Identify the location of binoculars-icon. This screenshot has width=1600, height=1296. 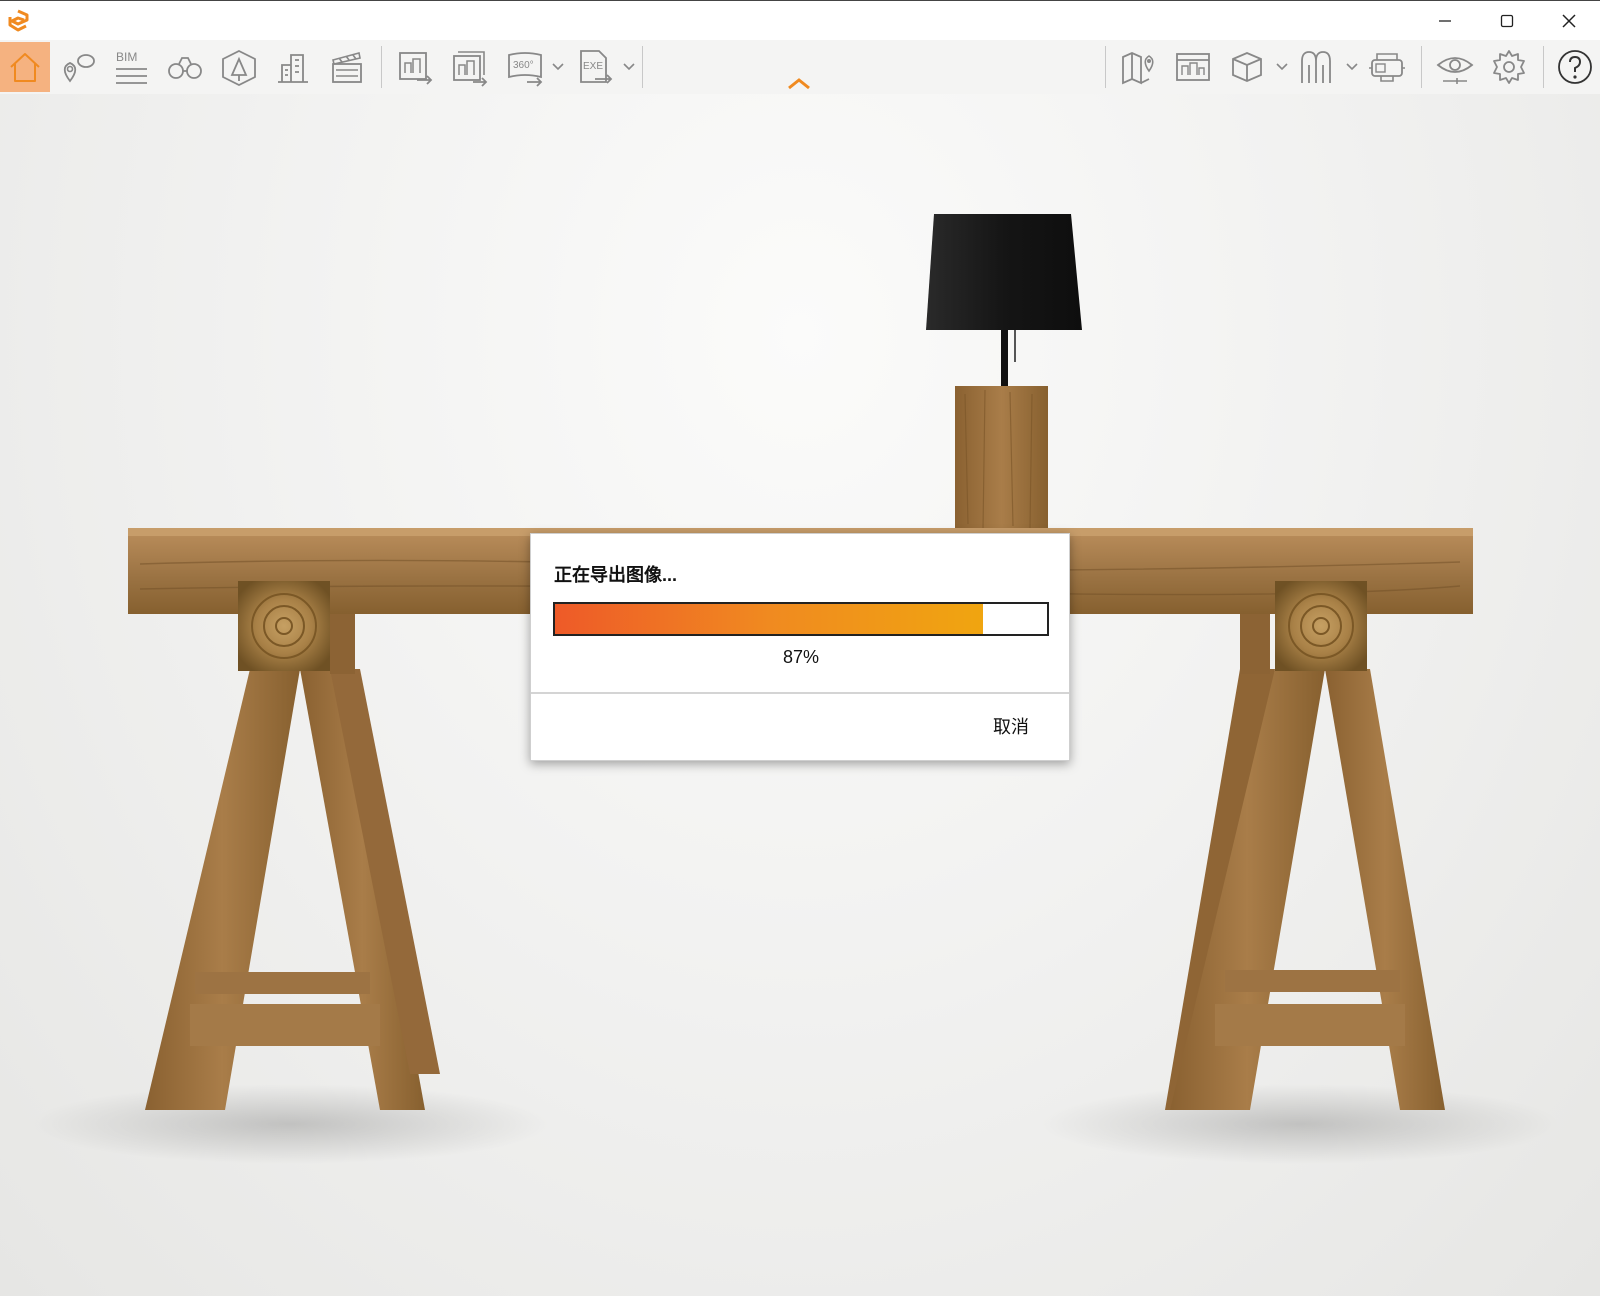
(185, 68).